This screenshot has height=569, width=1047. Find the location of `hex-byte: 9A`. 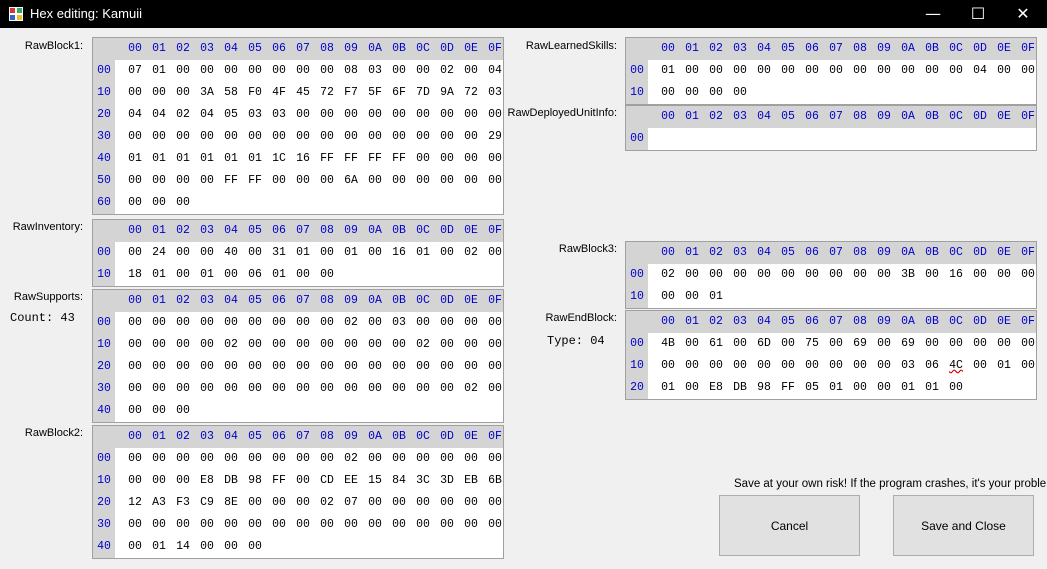

hex-byte: 9A is located at coordinates (447, 93).